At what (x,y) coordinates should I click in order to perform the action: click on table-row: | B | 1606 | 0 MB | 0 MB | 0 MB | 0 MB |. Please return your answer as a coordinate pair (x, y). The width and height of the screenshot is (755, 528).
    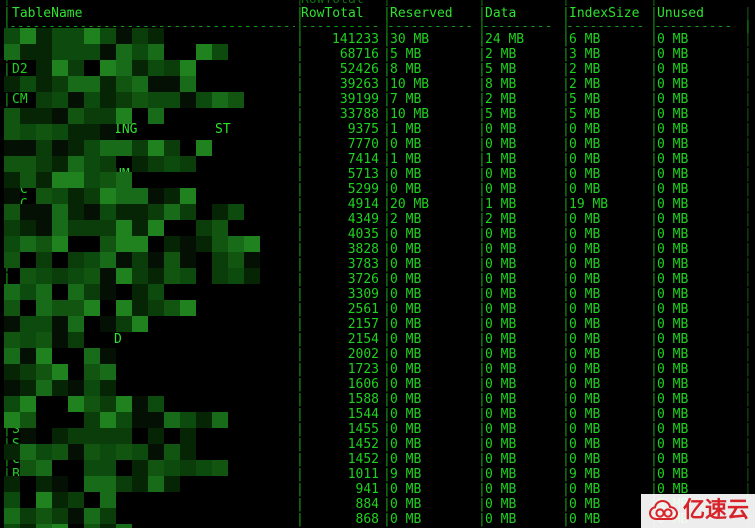
    Looking at the image, I should click on (377, 384).